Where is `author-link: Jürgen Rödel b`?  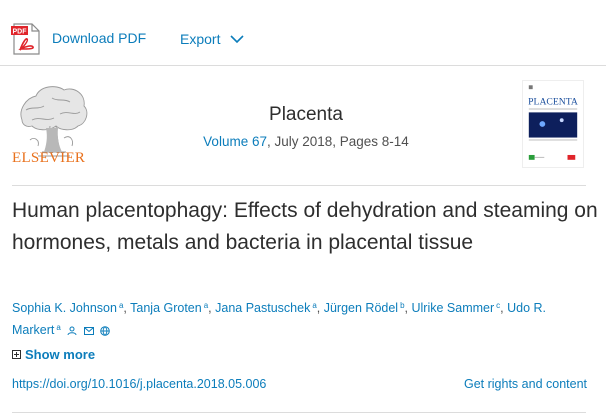
author-link: Jürgen Rödel b is located at coordinates (364, 308).